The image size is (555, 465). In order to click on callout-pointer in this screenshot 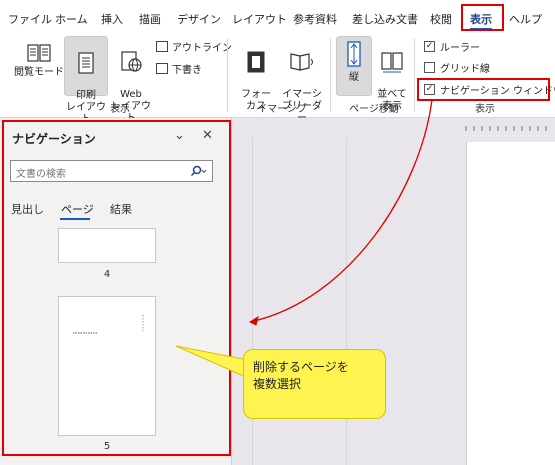, I will do `click(212, 362)`.